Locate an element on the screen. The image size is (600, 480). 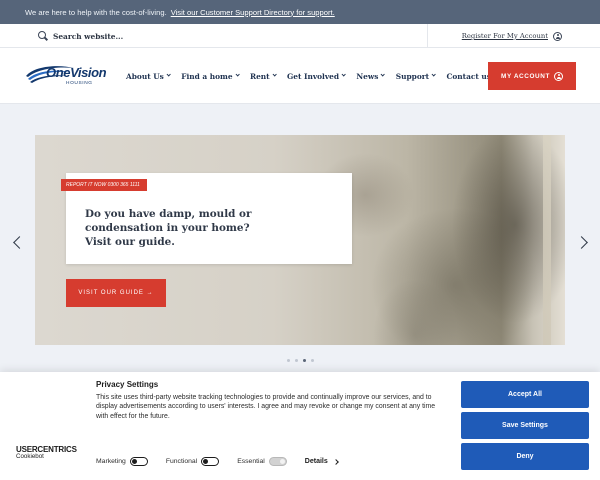
nav-item-get-involved: Get Involved is located at coordinates (316, 76).